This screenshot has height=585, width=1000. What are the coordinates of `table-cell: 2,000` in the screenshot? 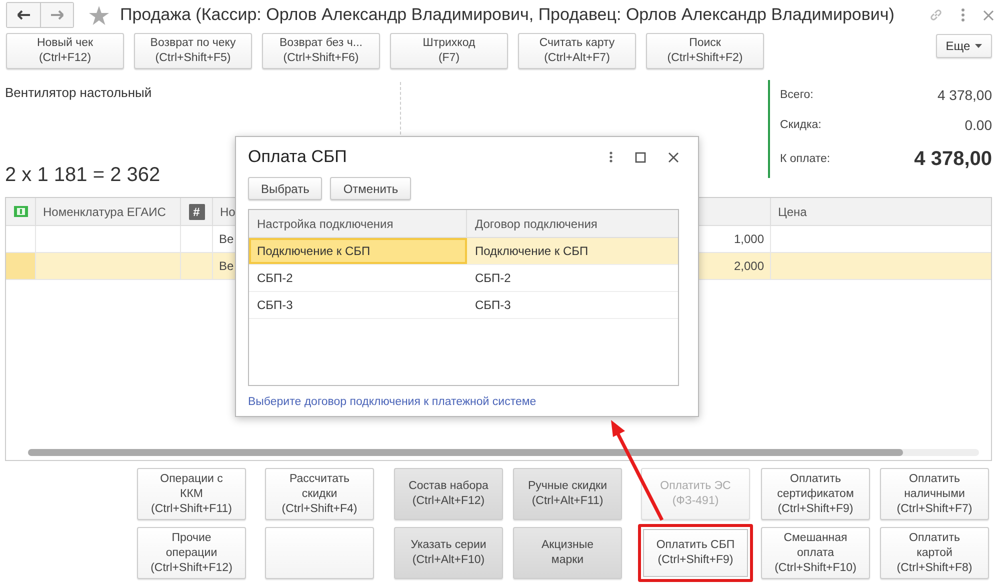 It's located at (749, 266).